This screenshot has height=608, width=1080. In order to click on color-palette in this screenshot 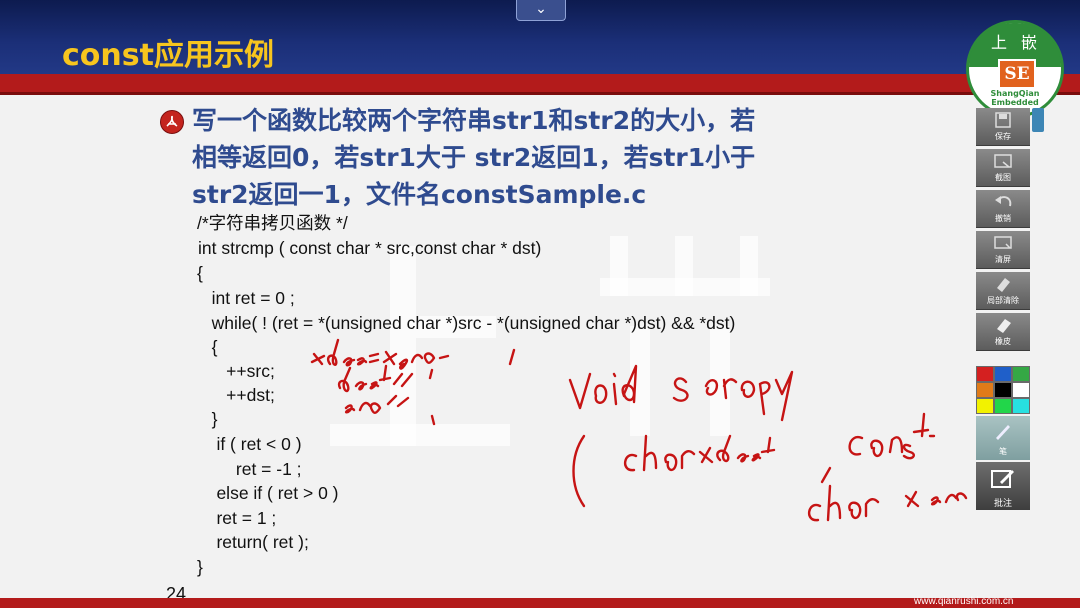, I will do `click(1003, 390)`.